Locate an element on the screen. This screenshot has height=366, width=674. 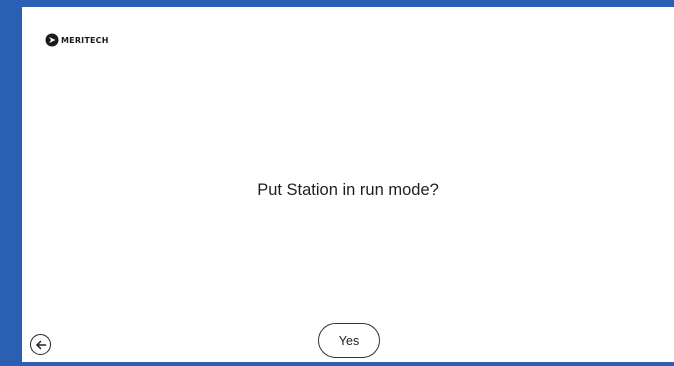
brand-name: MERITECH is located at coordinates (85, 40).